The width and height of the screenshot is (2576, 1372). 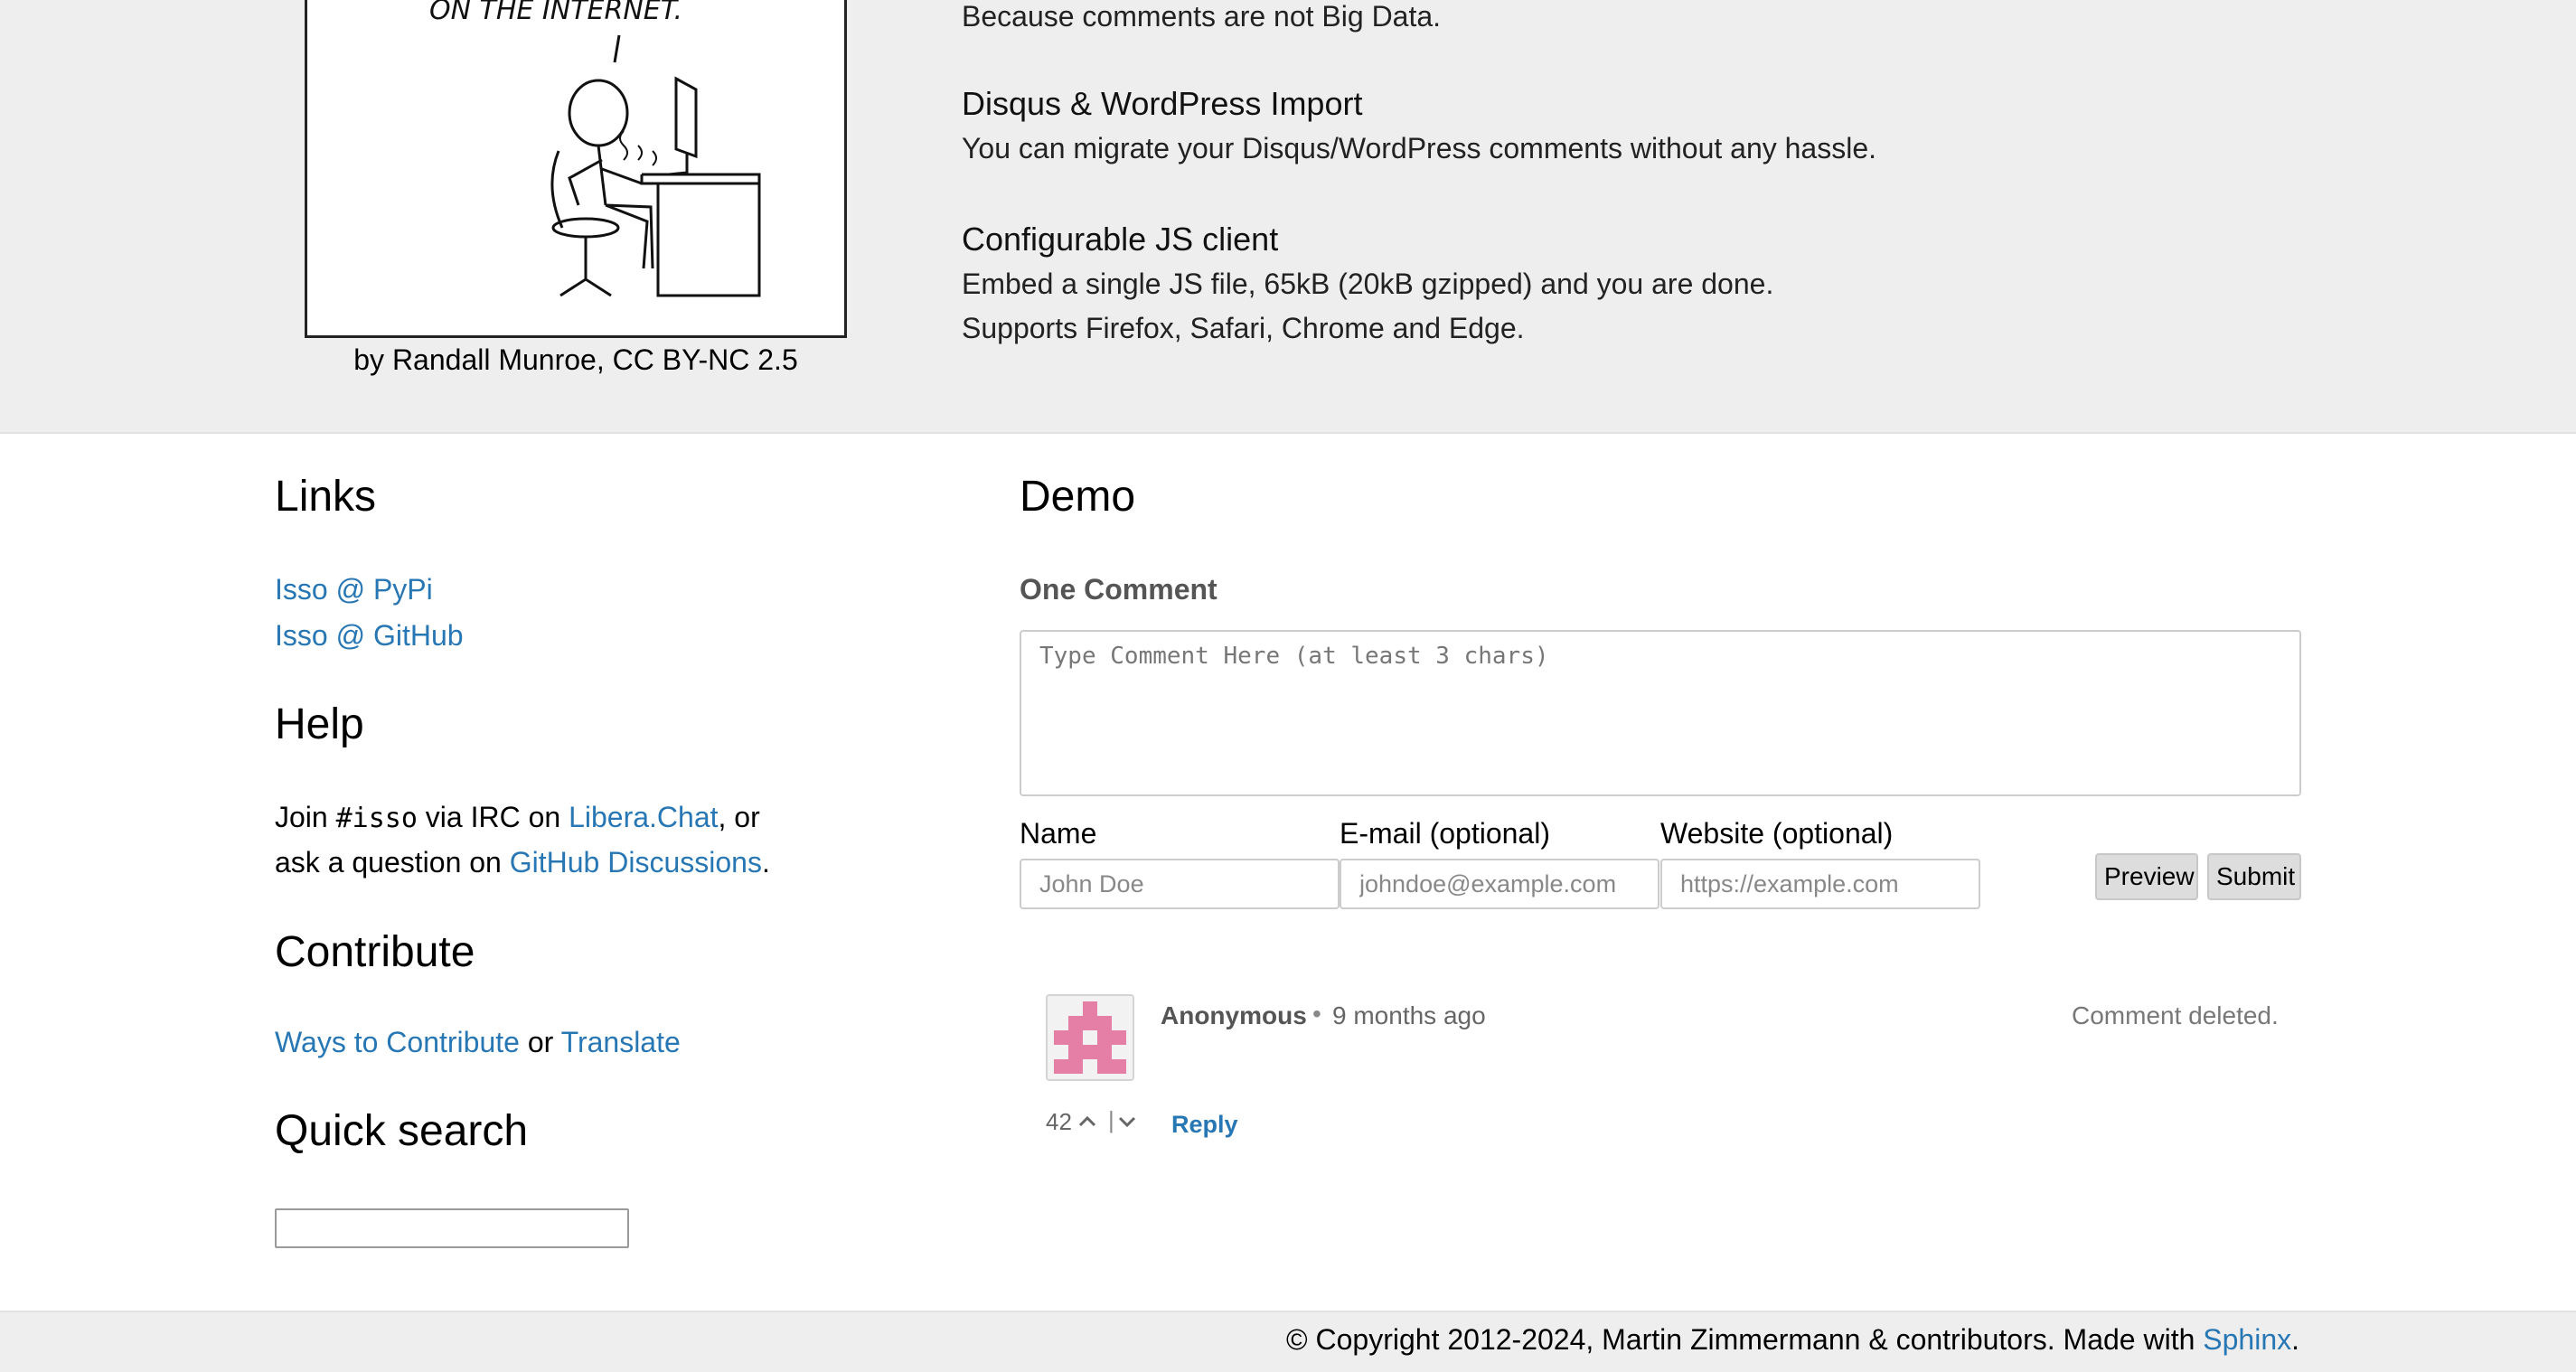 I want to click on identicon, so click(x=1090, y=1037).